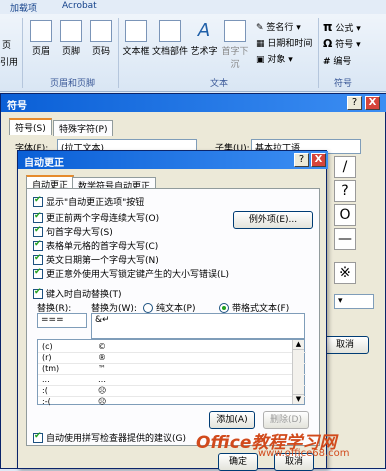  What do you see at coordinates (109, 437) in the screenshot?
I see `spellcheck-checkbox: 自动使用拼写检查器提供的建议(G)` at bounding box center [109, 437].